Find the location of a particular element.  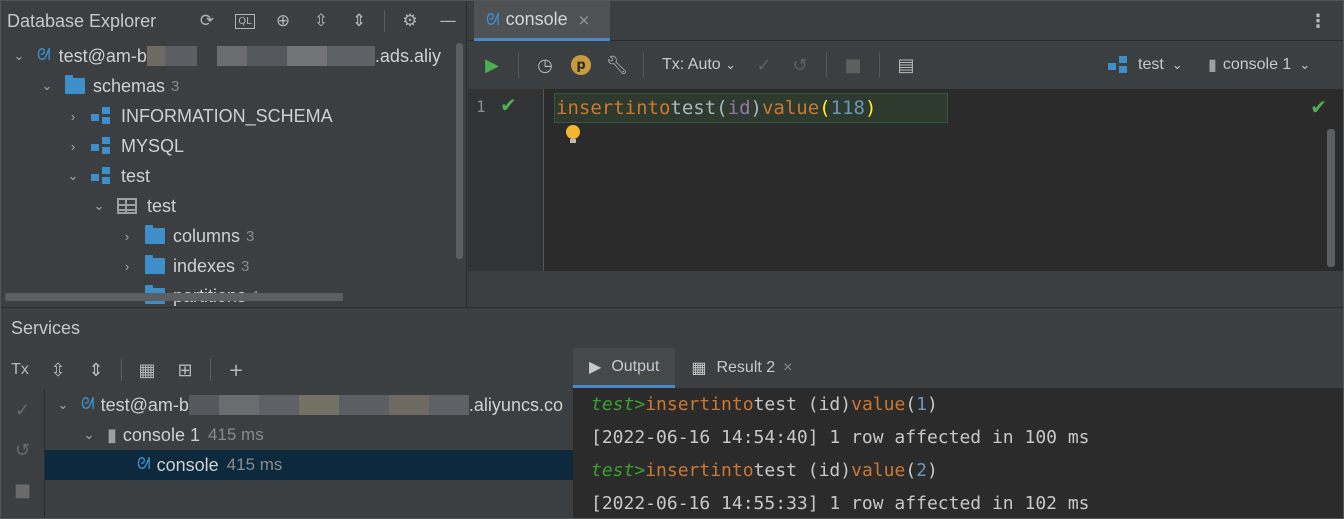

group-by-icon: ▦ is located at coordinates (147, 370).